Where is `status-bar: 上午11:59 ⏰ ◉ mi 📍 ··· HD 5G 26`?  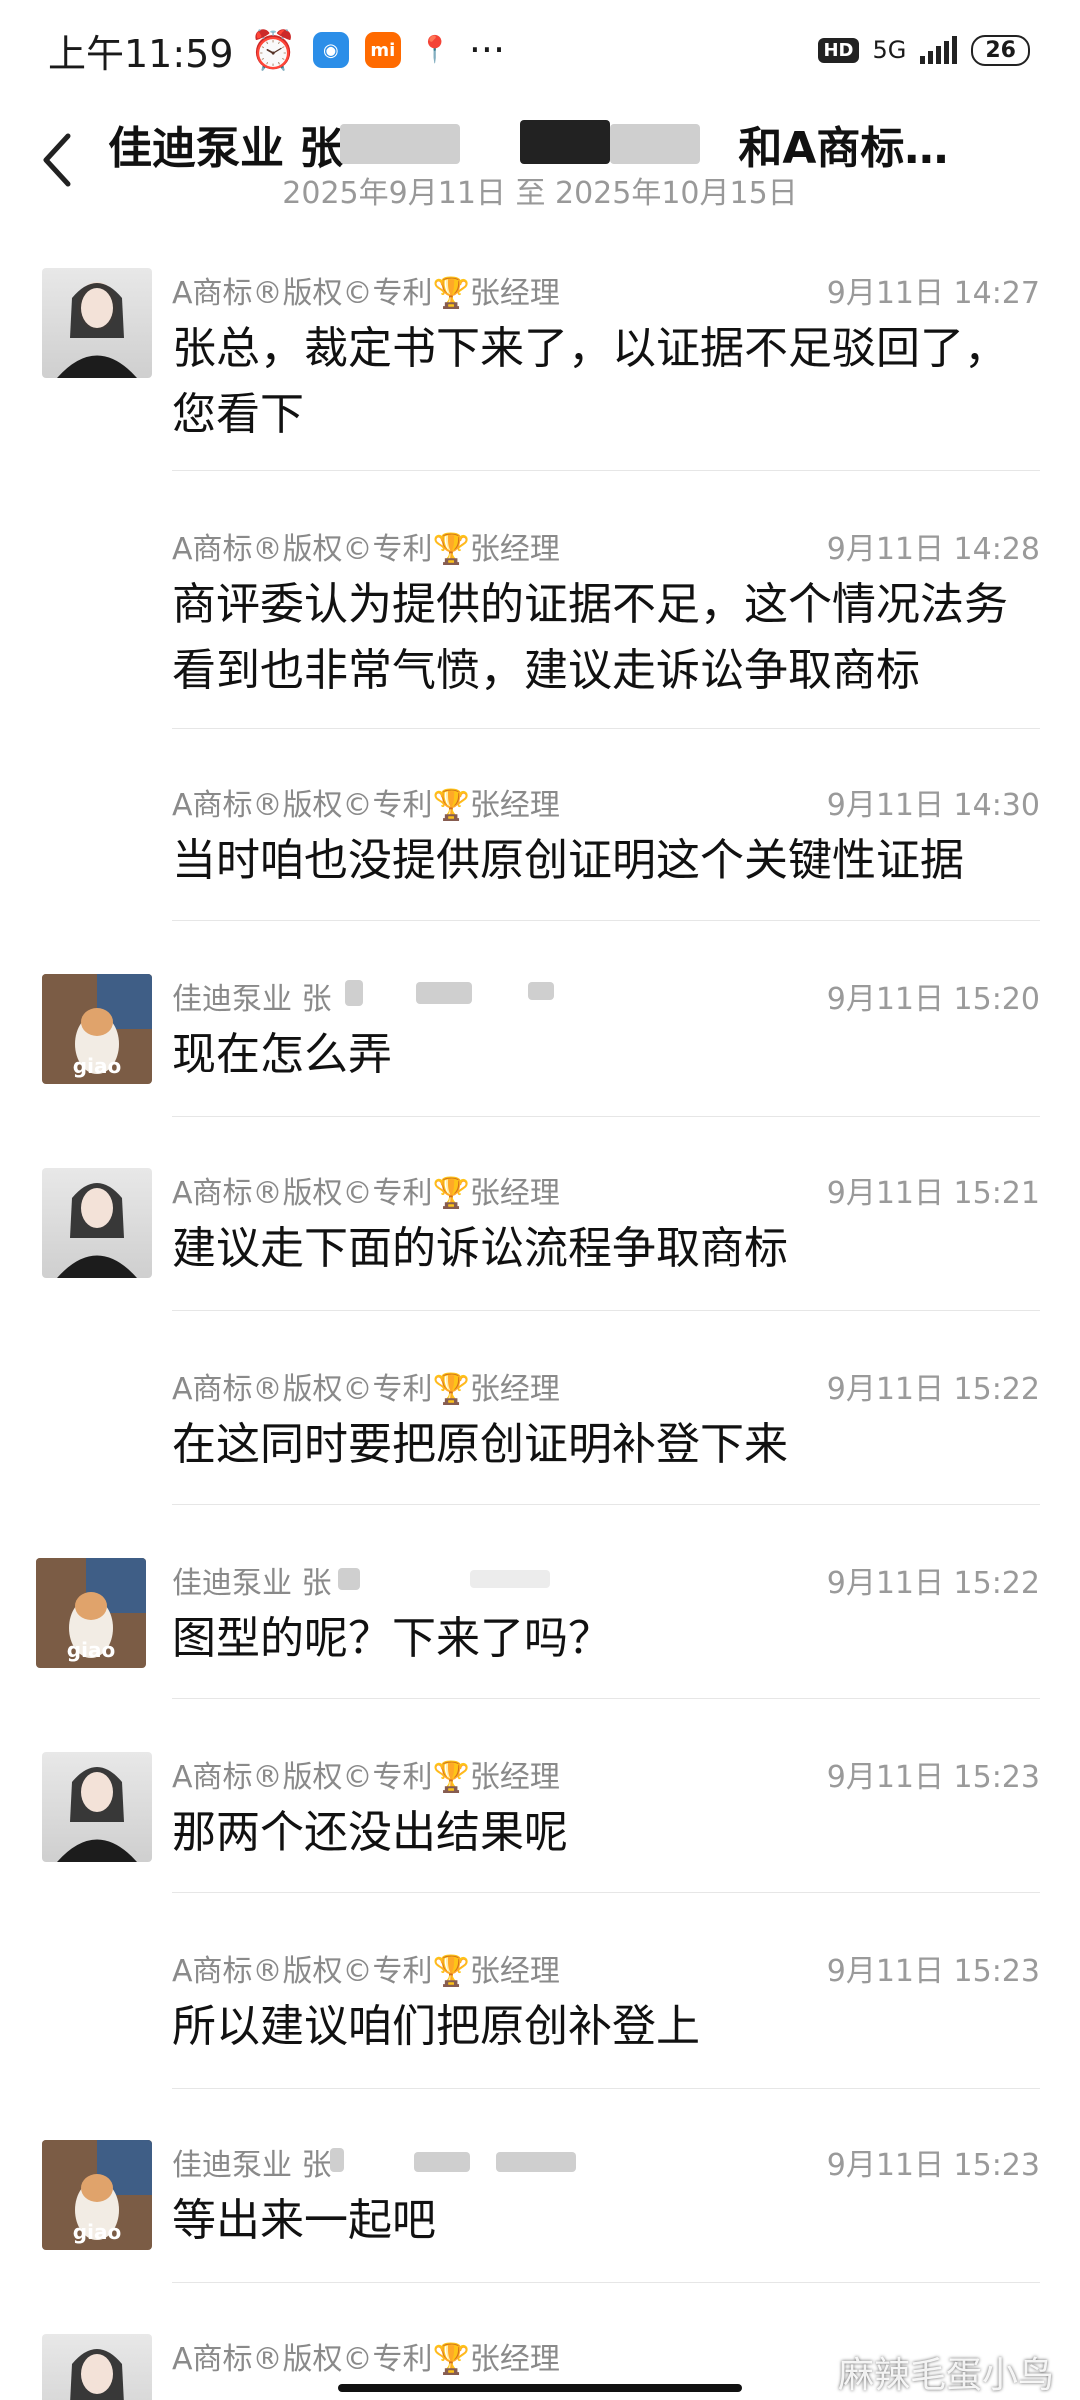
status-bar: 上午11:59 ⏰ ◉ mi 📍 ··· HD 5G 26 is located at coordinates (540, 50).